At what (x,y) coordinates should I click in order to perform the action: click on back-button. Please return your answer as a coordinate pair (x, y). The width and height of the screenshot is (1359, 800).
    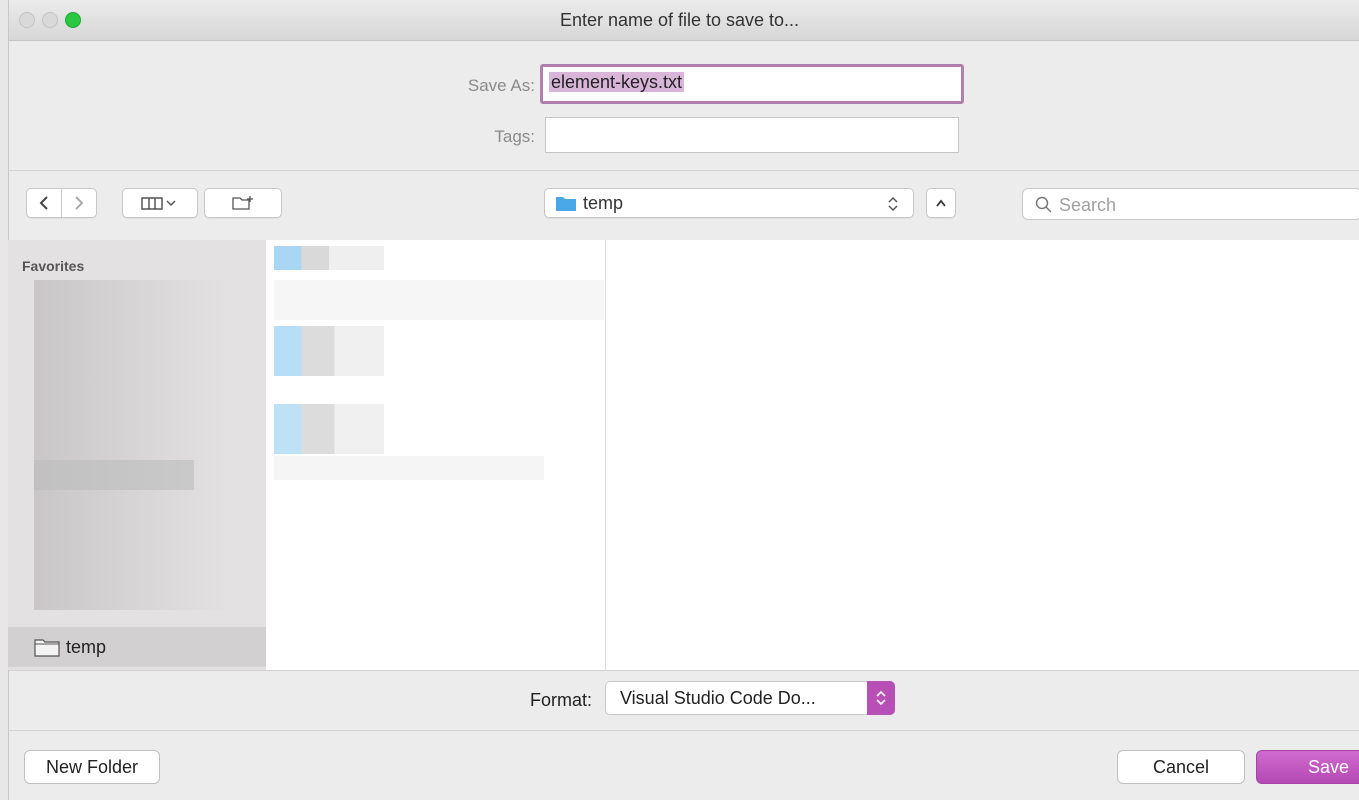
    Looking at the image, I should click on (44, 203).